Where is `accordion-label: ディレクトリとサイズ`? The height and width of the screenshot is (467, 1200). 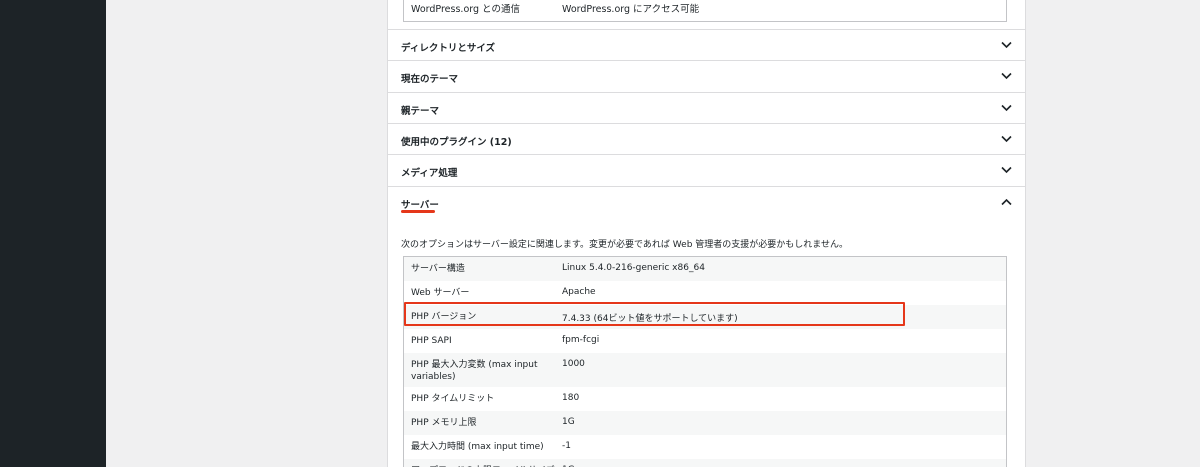
accordion-label: ディレクトリとサイズ is located at coordinates (448, 48).